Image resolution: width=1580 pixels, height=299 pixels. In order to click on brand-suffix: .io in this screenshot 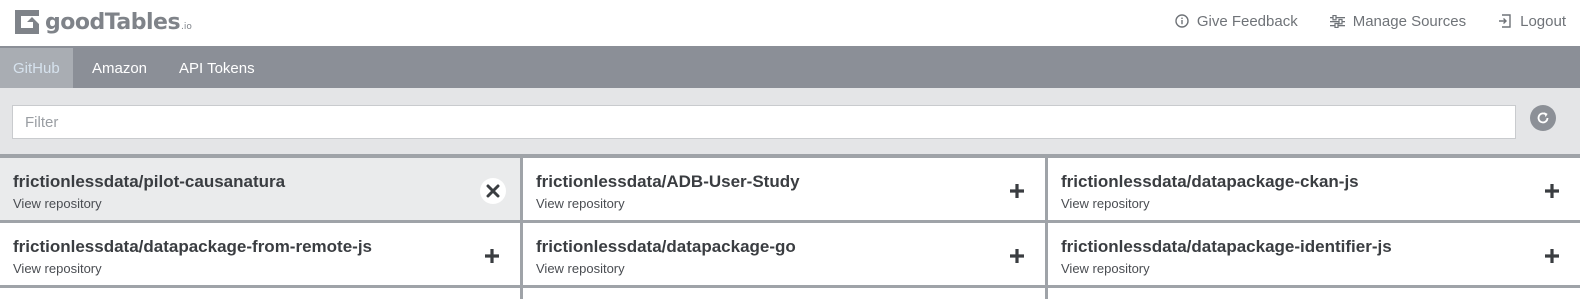, I will do `click(186, 27)`.